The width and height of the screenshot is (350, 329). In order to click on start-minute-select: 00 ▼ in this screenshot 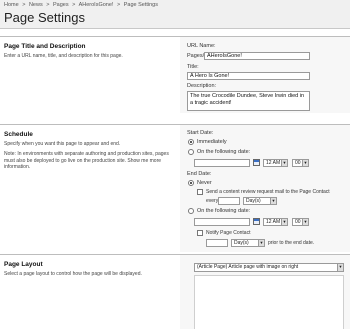, I will do `click(300, 163)`.